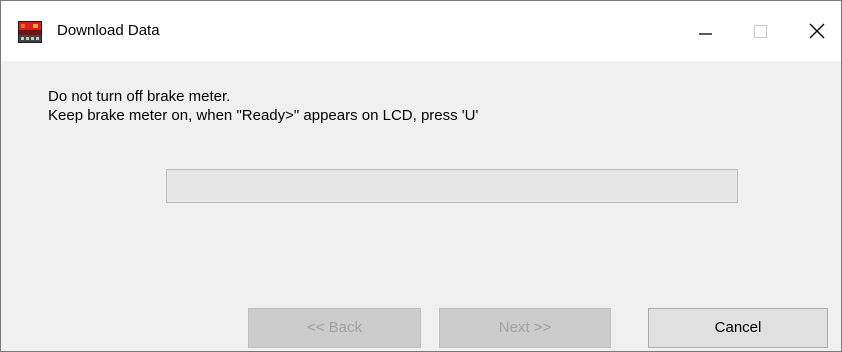 The height and width of the screenshot is (352, 842). What do you see at coordinates (525, 328) in the screenshot?
I see `next-button: Next >>` at bounding box center [525, 328].